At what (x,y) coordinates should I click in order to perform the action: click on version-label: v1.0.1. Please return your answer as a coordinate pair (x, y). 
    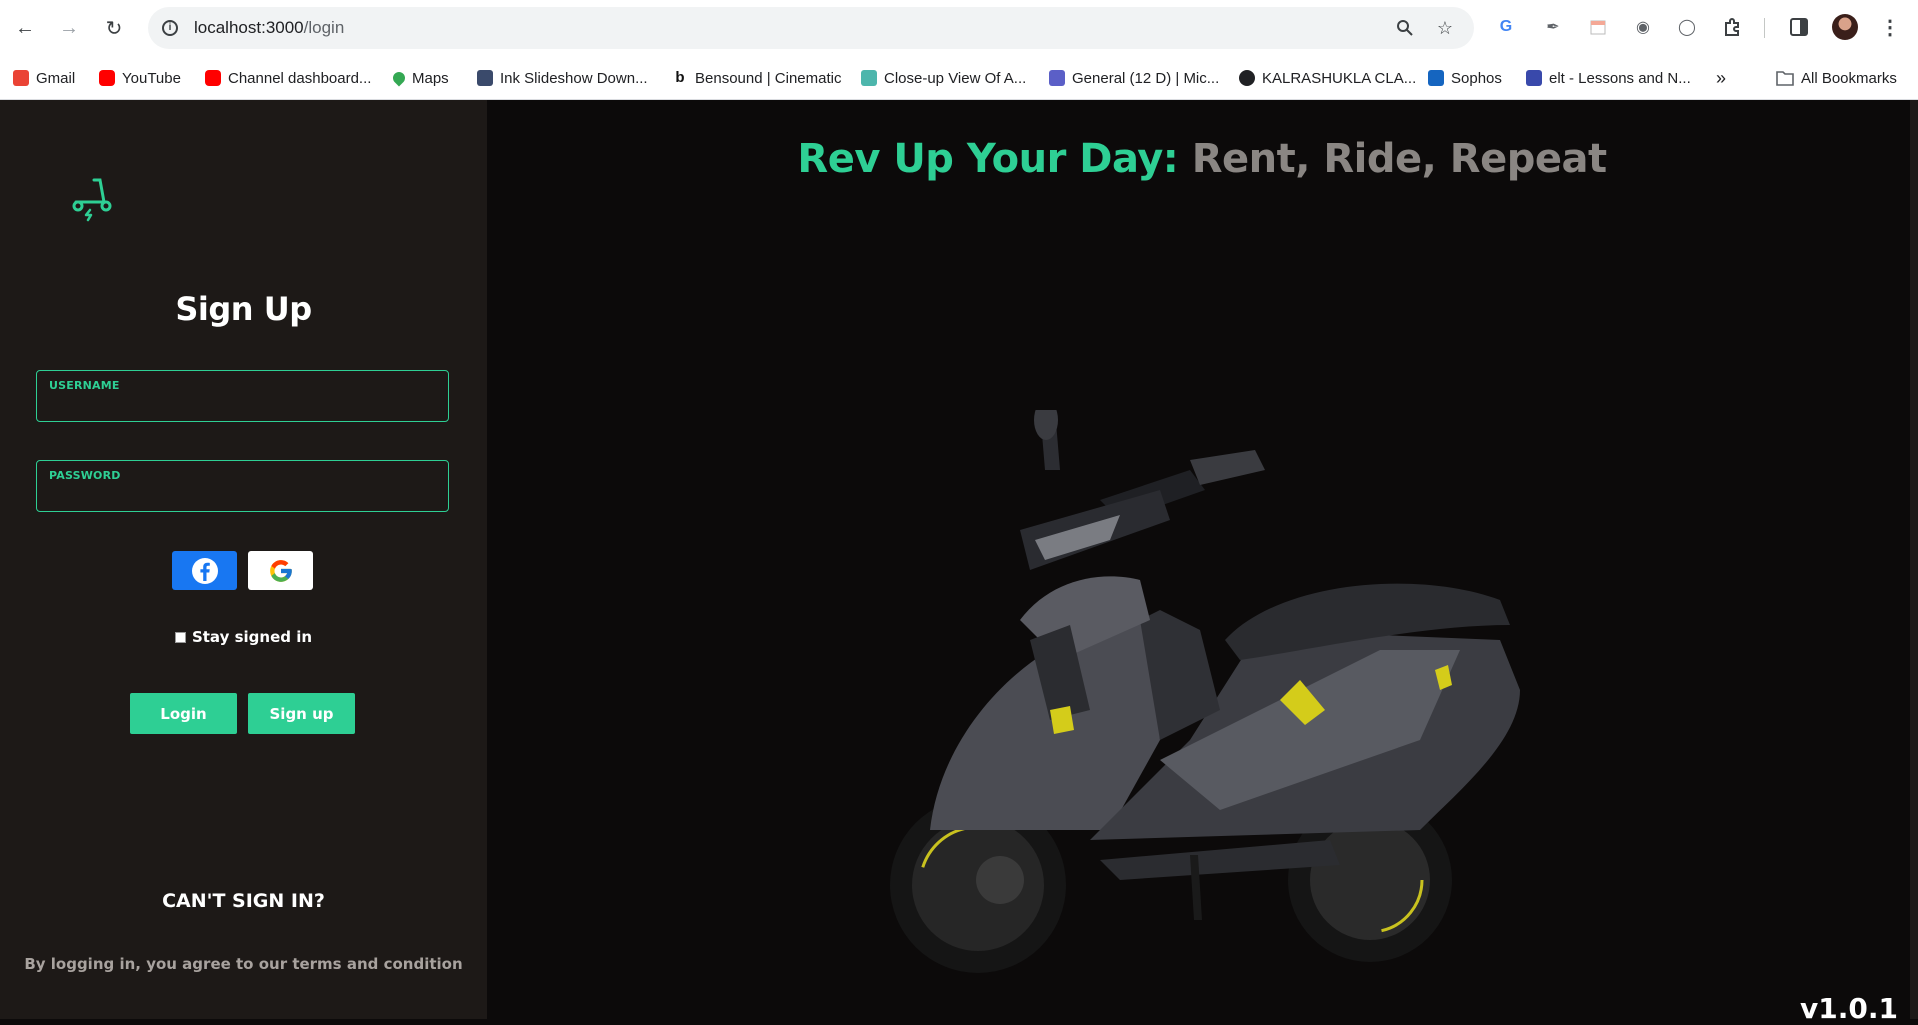
    Looking at the image, I should click on (1849, 1008).